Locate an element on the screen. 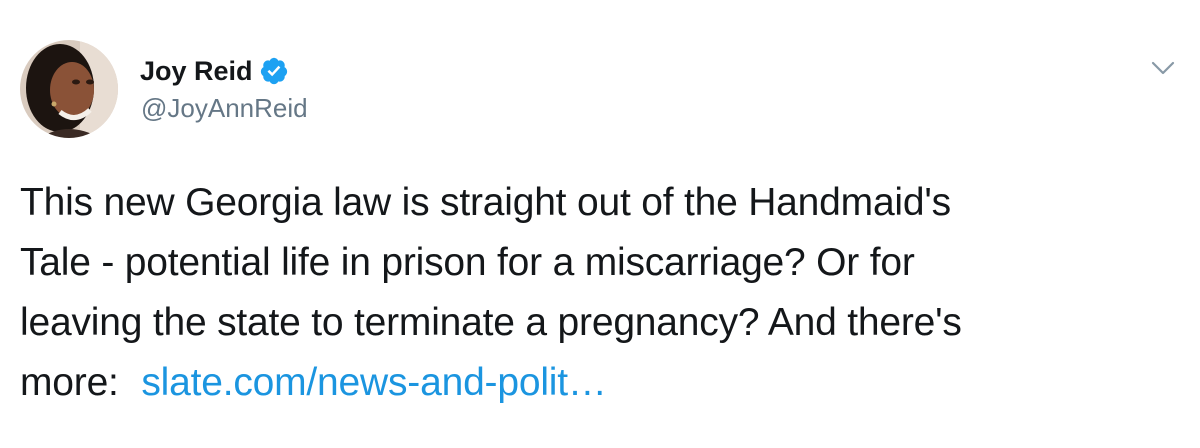  profile-photo-icon is located at coordinates (69, 89).